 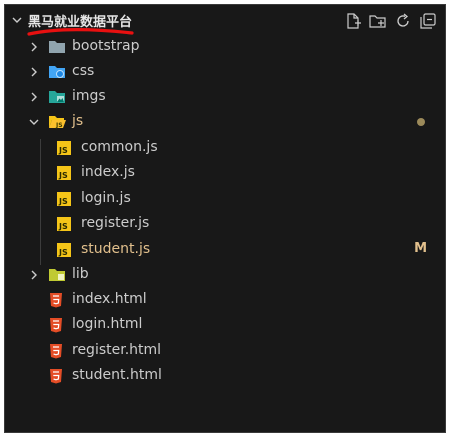 What do you see at coordinates (117, 375) in the screenshot?
I see `file-label: student.html` at bounding box center [117, 375].